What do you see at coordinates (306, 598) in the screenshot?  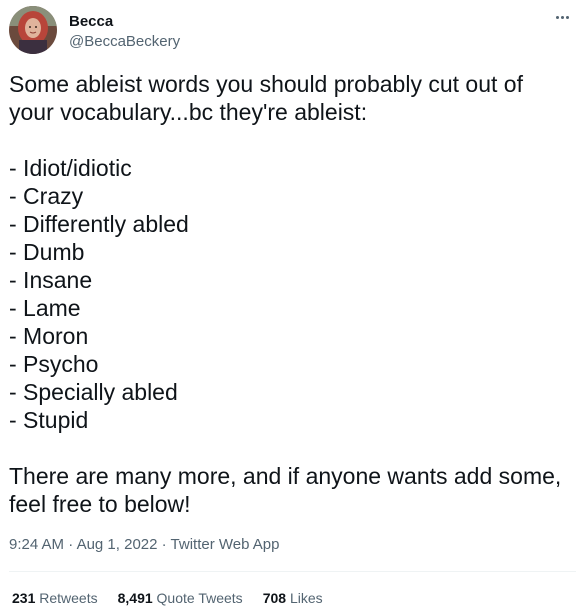 I see `likes-label: Likes` at bounding box center [306, 598].